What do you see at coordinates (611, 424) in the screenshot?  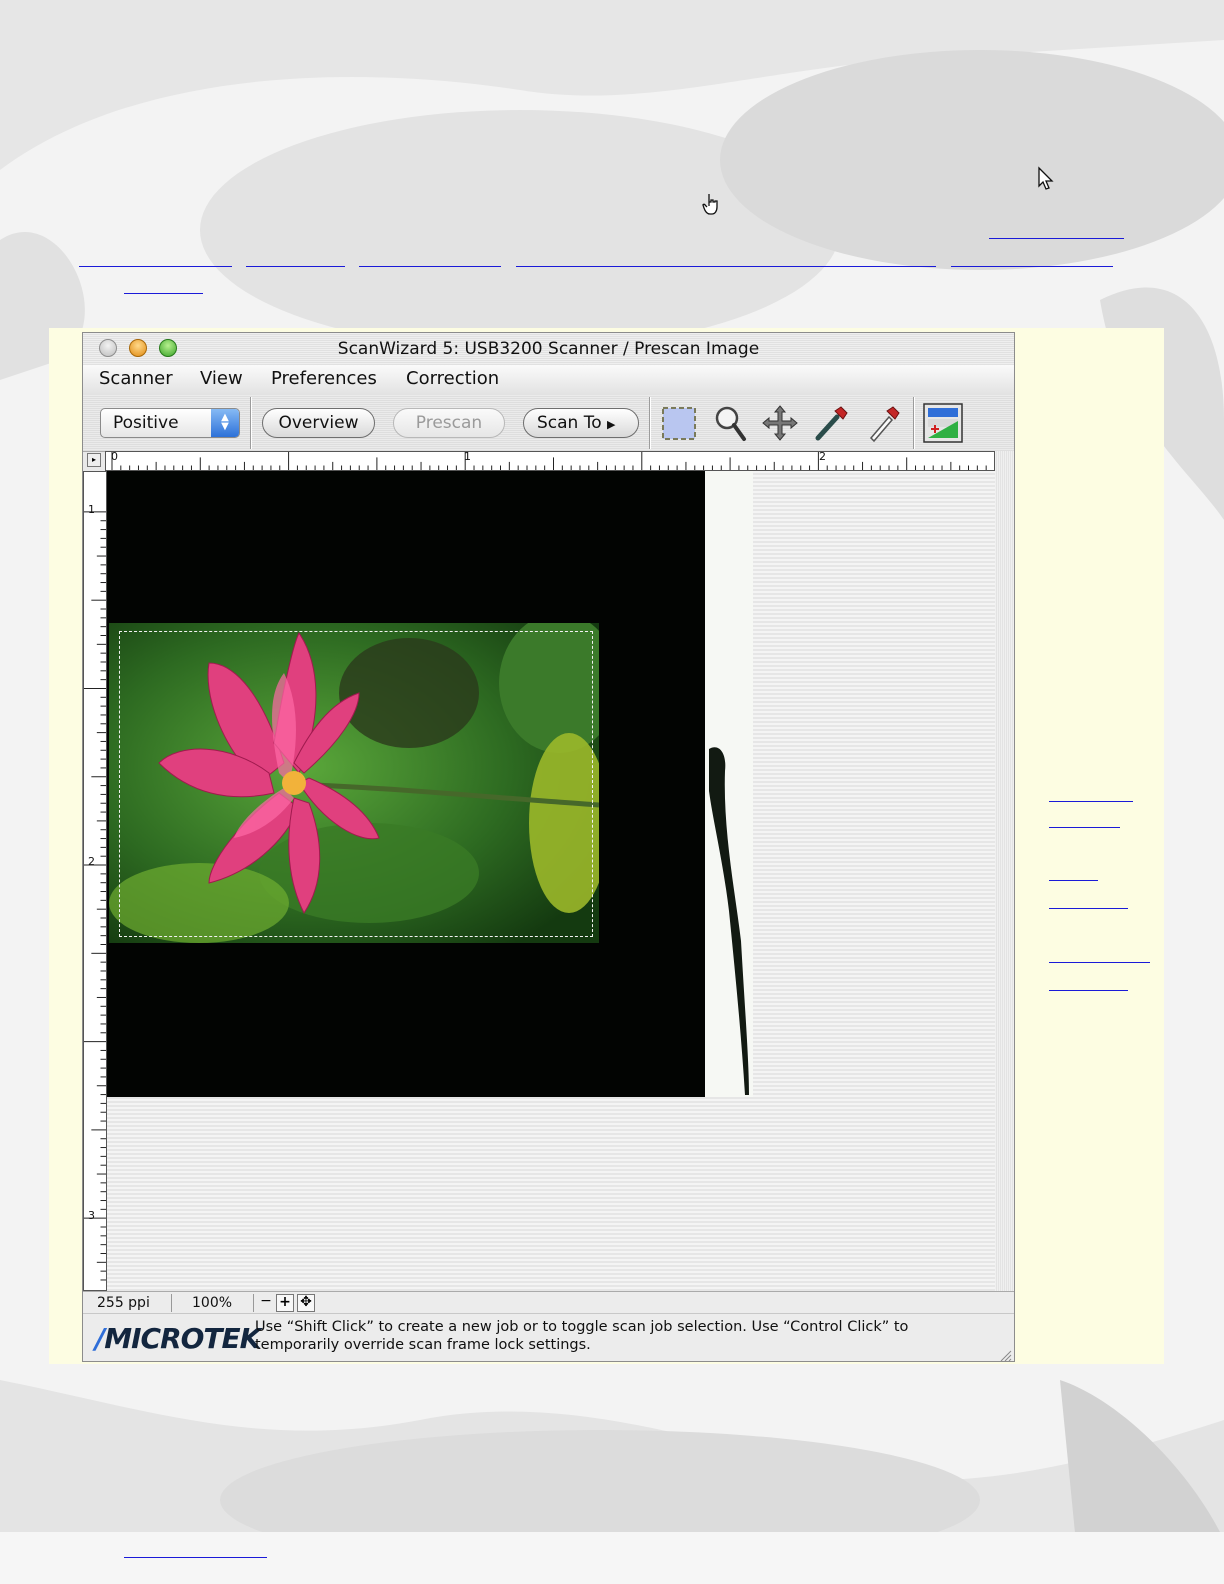 I see `triangle-right-icon: ▶` at bounding box center [611, 424].